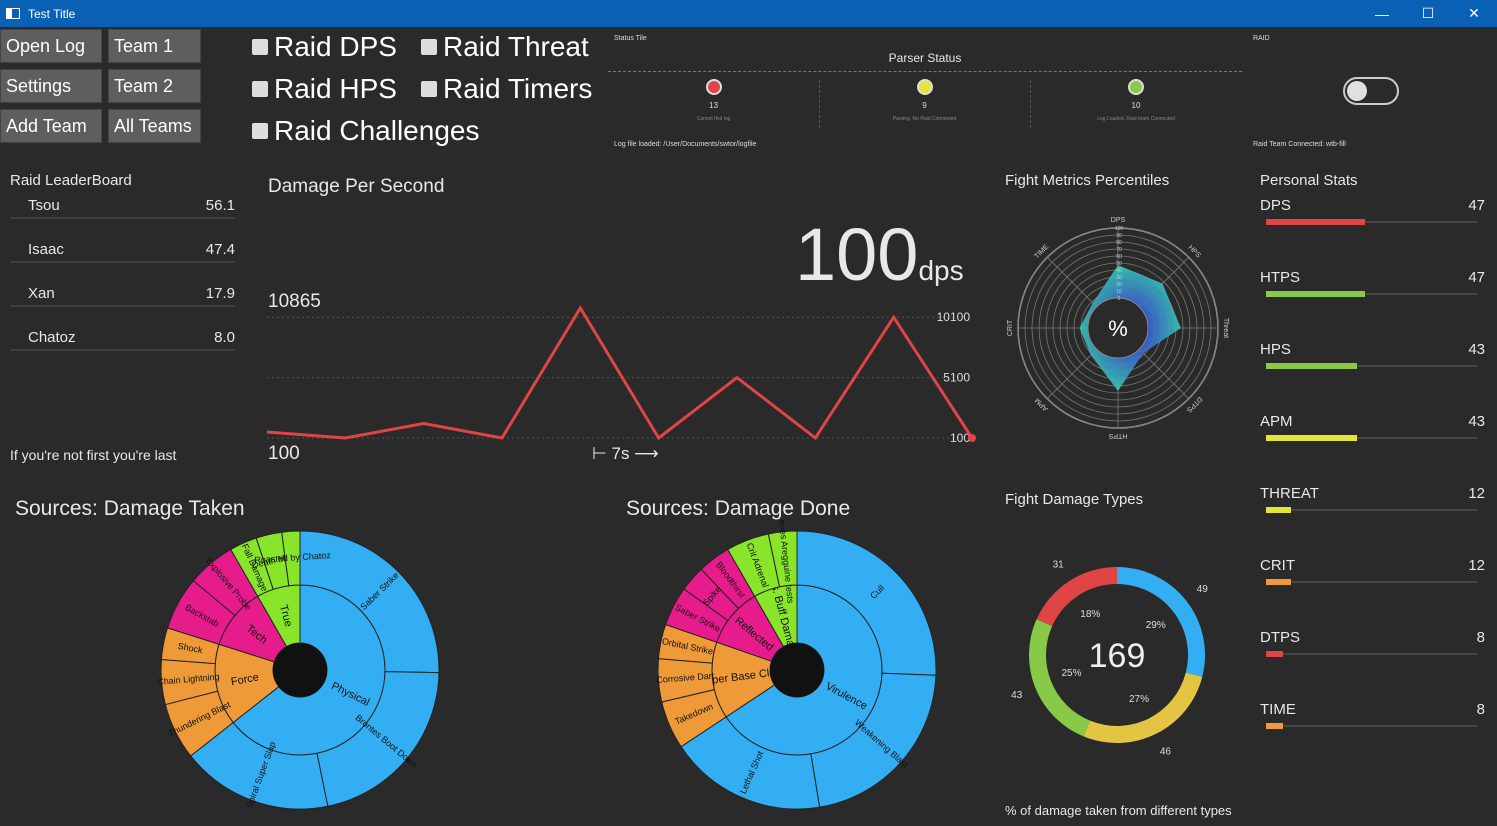  Describe the element at coordinates (1119, 299) in the screenshot. I see `radar-tick-label: 0` at that location.